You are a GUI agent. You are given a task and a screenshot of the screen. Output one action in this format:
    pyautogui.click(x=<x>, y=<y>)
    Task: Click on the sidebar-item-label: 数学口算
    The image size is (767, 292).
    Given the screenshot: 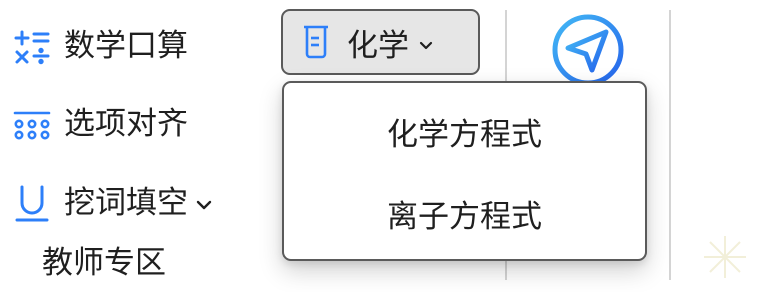 What is the action you would take?
    pyautogui.click(x=126, y=45)
    